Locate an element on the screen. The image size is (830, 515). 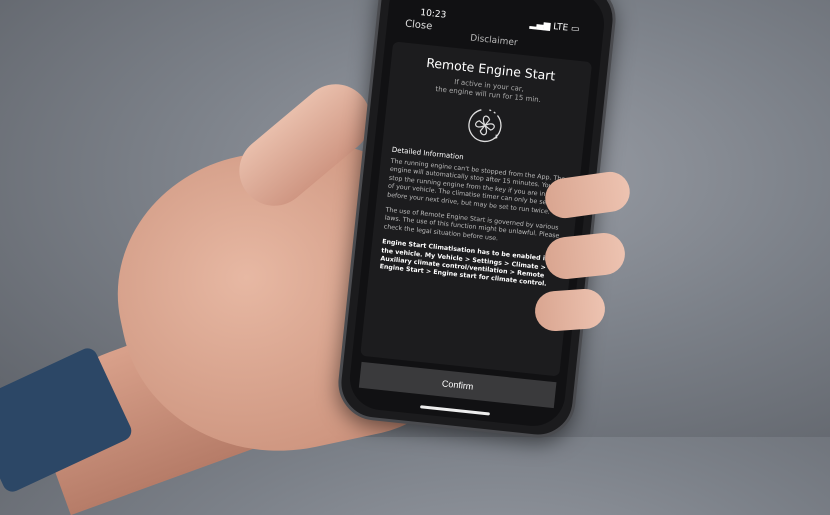
battery-icon: ▭ is located at coordinates (575, 29).